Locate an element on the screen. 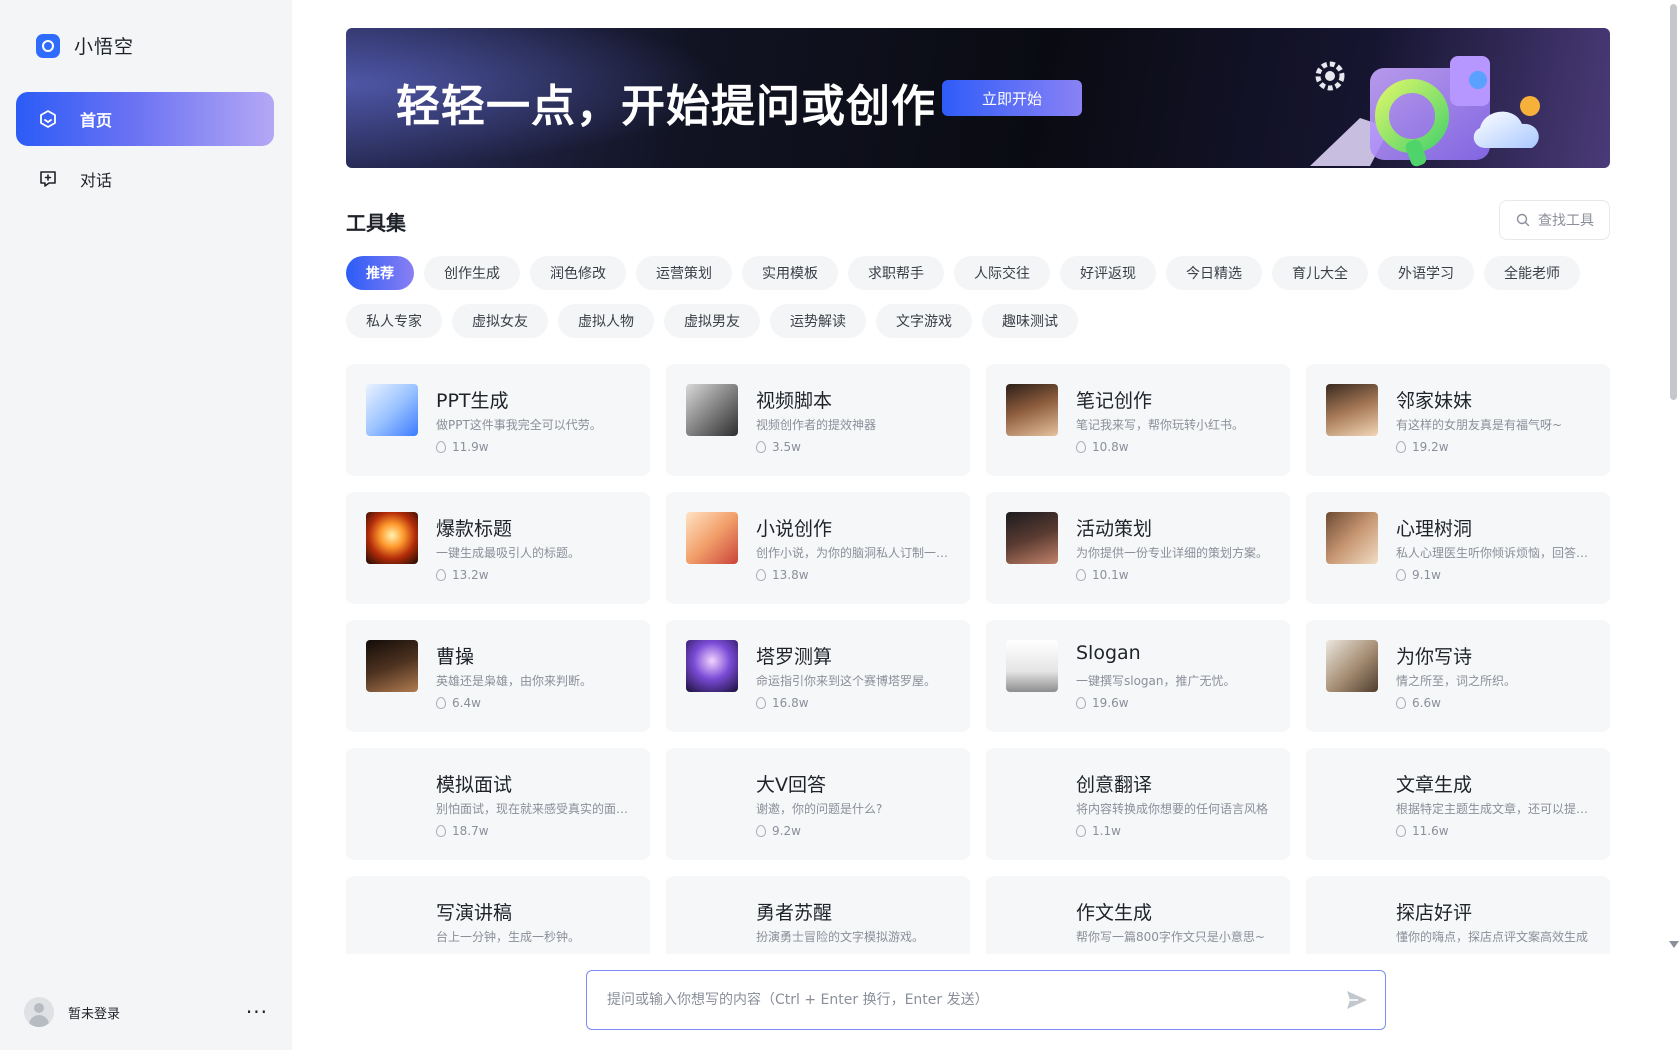  sidebar-item-home: 首页 is located at coordinates (145, 119).